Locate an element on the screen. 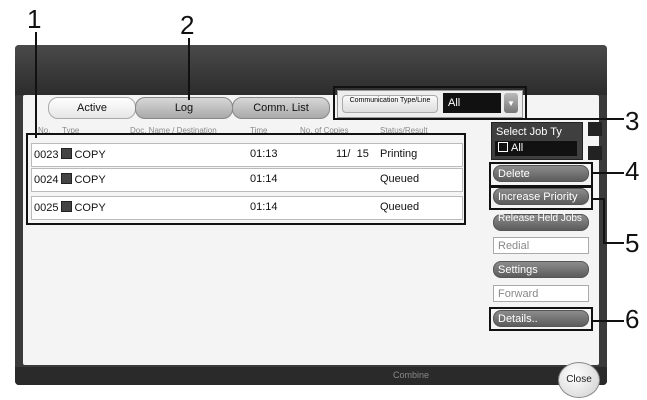 This screenshot has width=647, height=400. select-job-type-value: All is located at coordinates (536, 148).